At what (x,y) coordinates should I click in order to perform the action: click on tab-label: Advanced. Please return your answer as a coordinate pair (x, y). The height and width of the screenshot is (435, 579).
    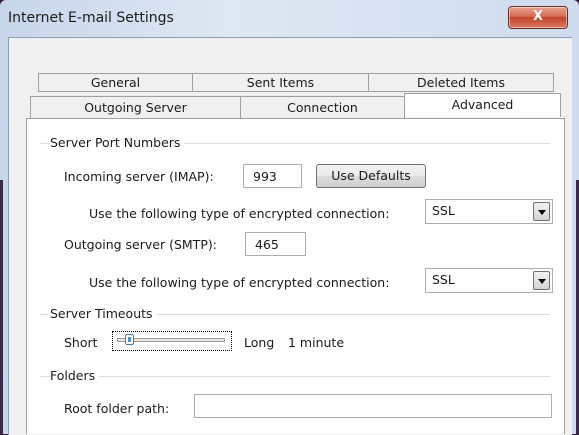
    Looking at the image, I should click on (482, 104).